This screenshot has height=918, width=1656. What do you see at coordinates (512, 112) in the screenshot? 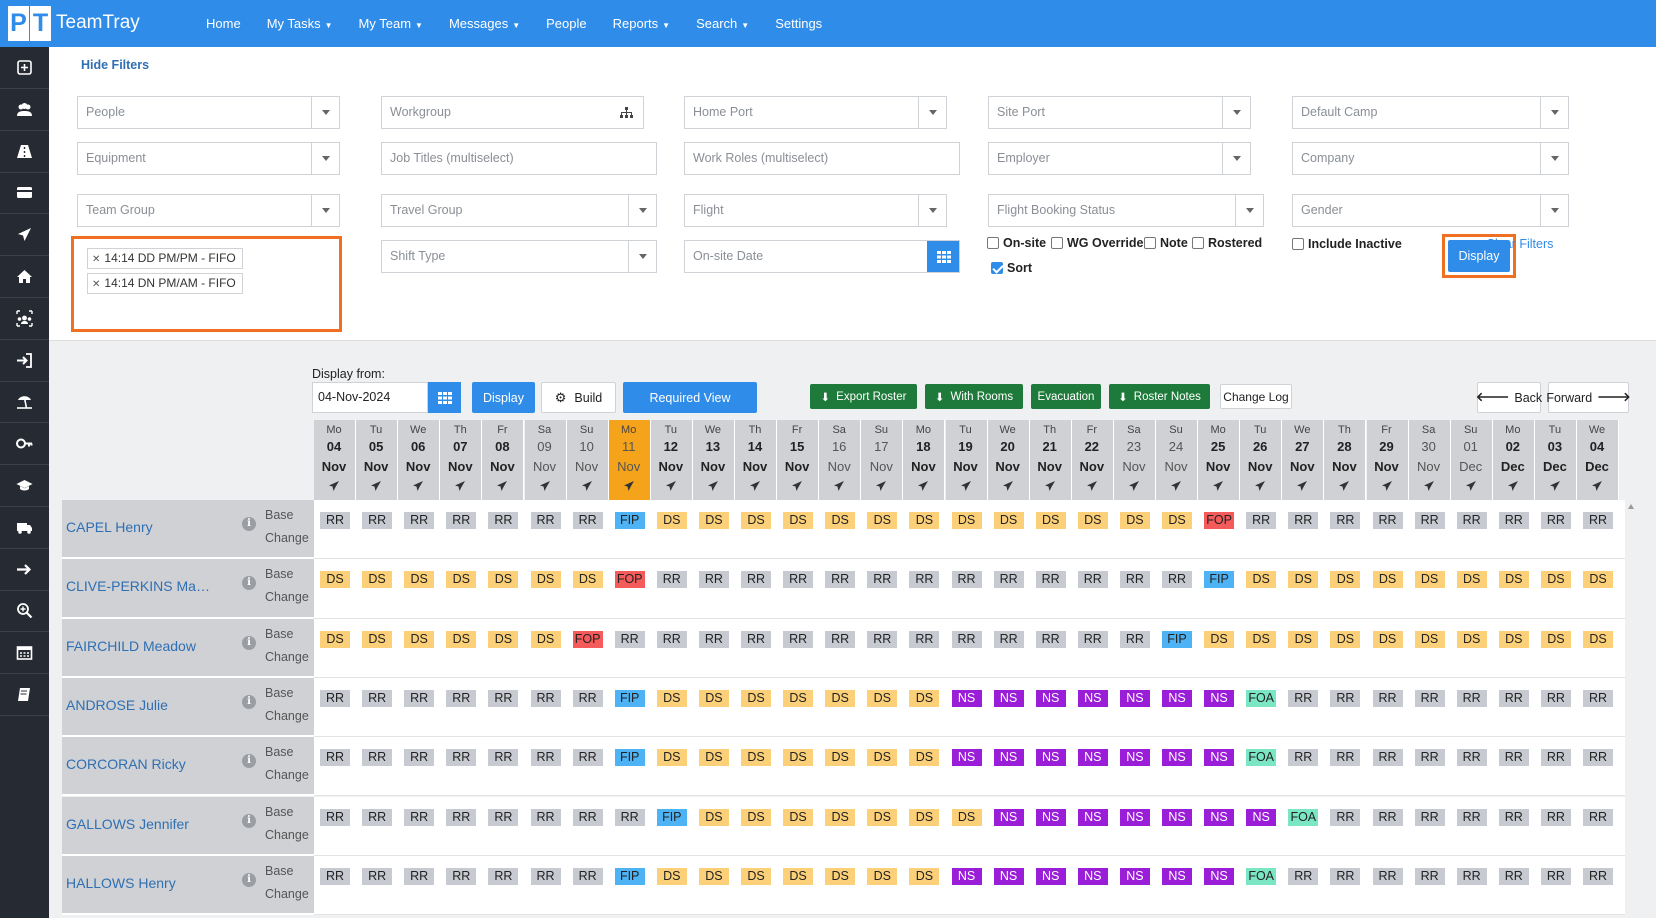
I see `workgroup-select: Workgroup` at bounding box center [512, 112].